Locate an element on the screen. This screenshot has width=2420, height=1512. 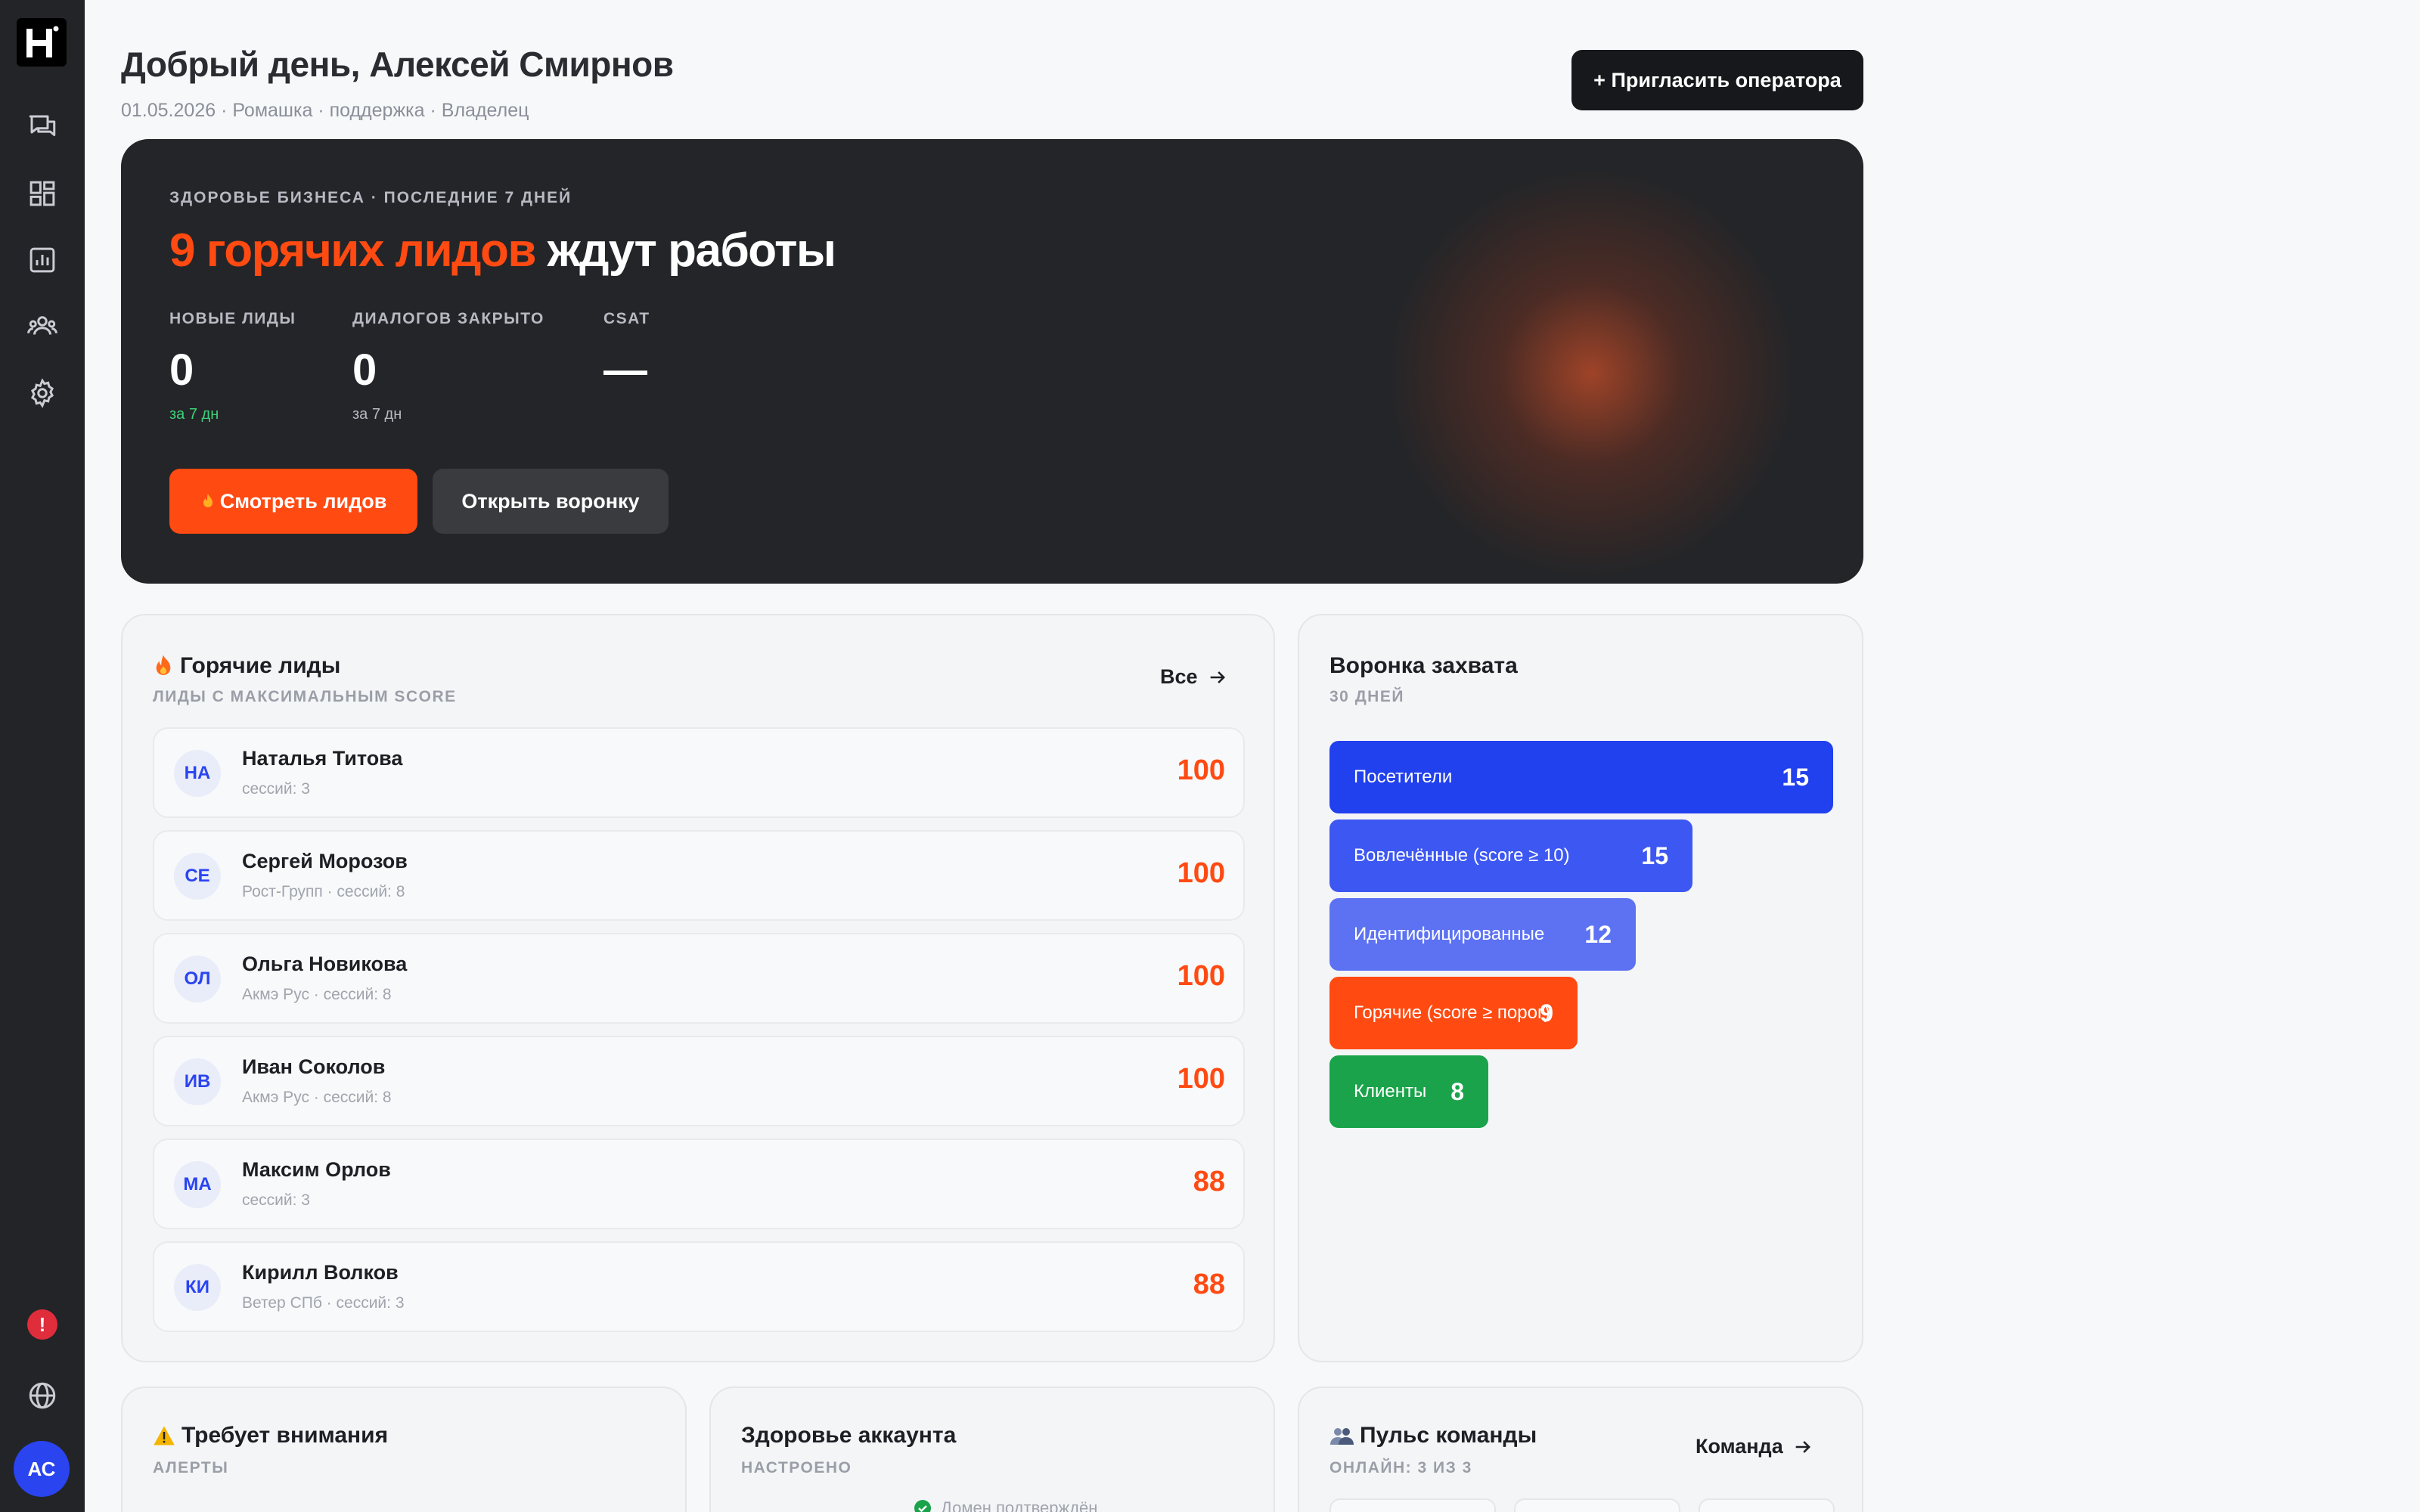
view-leads-button: Смотреть лидов is located at coordinates (293, 501).